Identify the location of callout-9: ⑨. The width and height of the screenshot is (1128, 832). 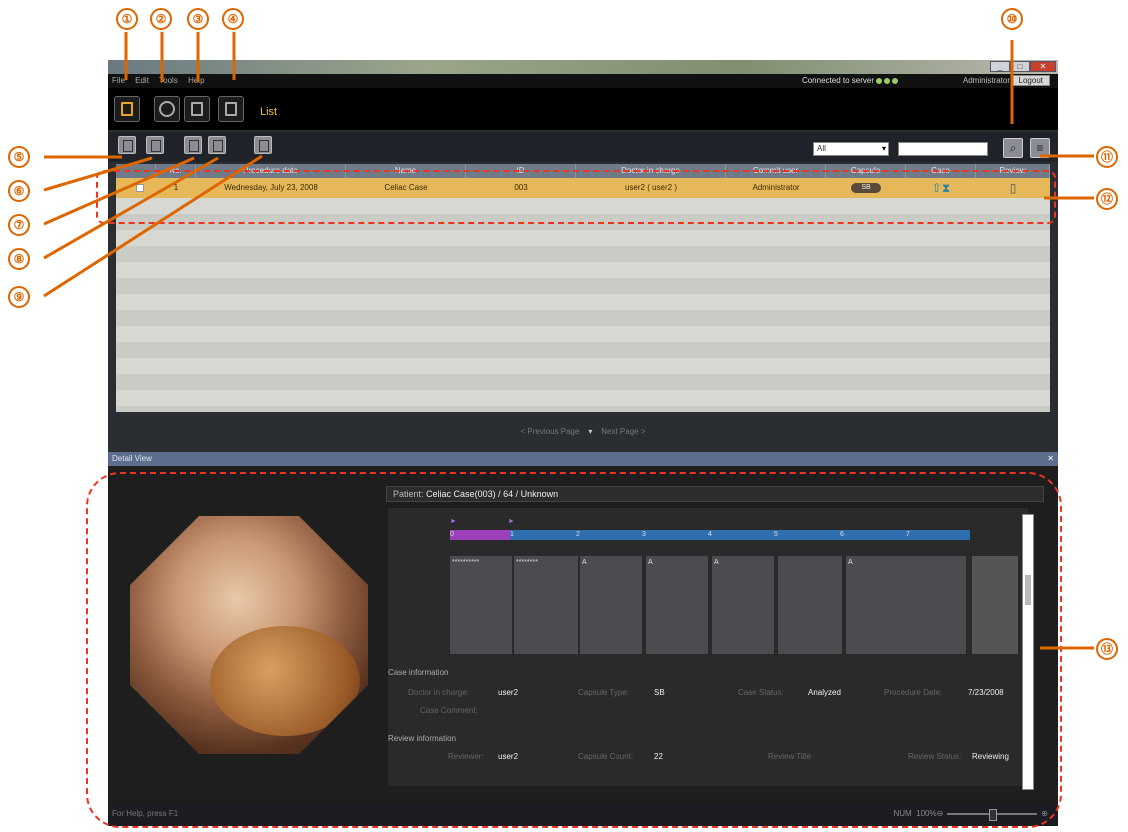
(19, 297).